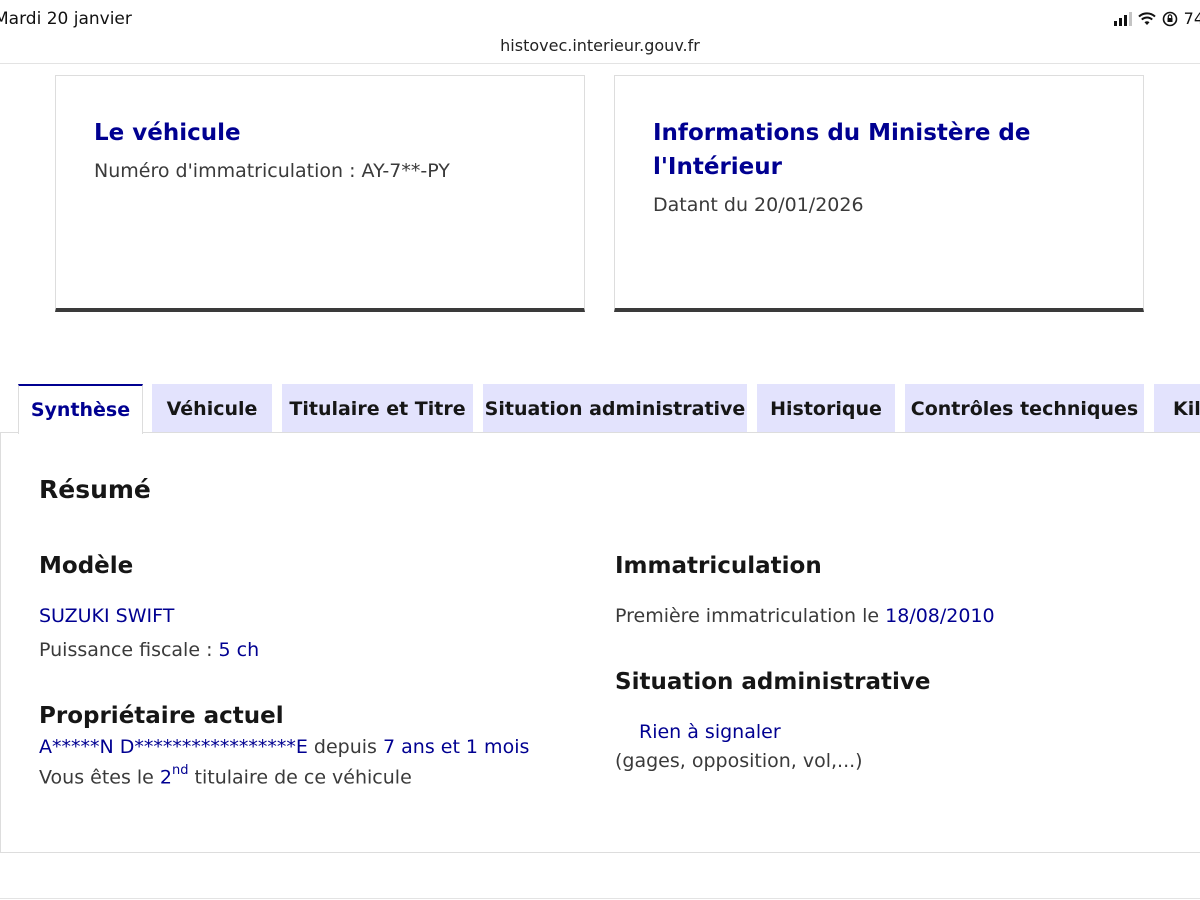 Image resolution: width=1200 pixels, height=900 pixels. Describe the element at coordinates (773, 682) in the screenshot. I see `admin-status-heading: Situation administrative` at that location.